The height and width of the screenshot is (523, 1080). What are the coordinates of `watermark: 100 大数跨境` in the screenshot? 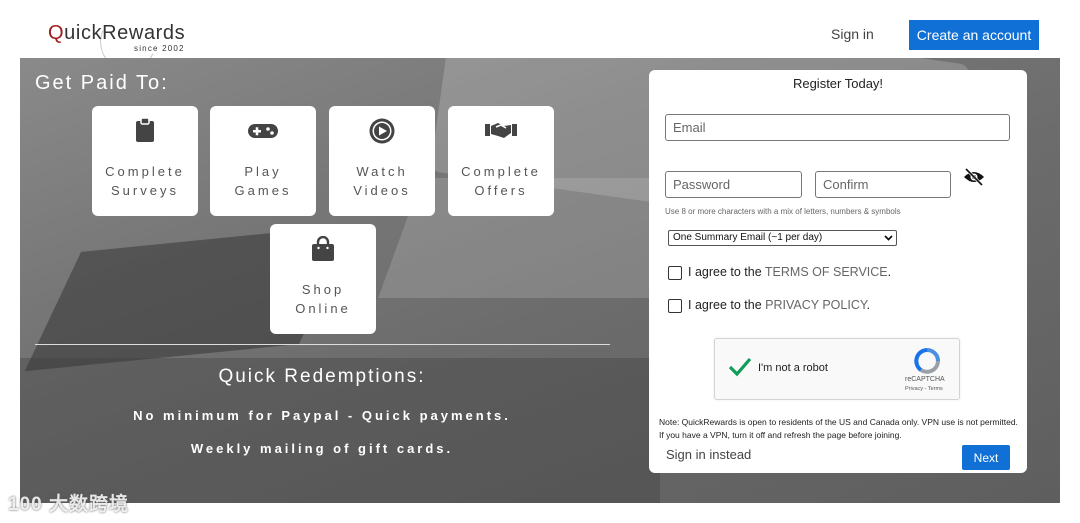 It's located at (68, 504).